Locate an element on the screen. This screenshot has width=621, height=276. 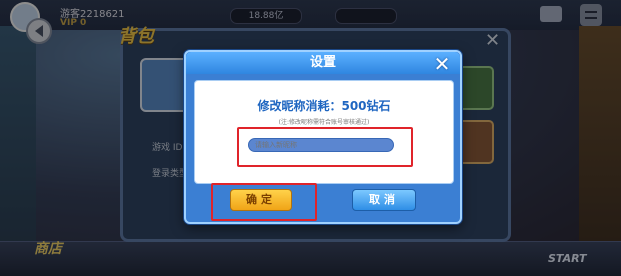
rename-hint-text: (注:修改昵称需符合账号审核通过) is located at coordinates (324, 122).